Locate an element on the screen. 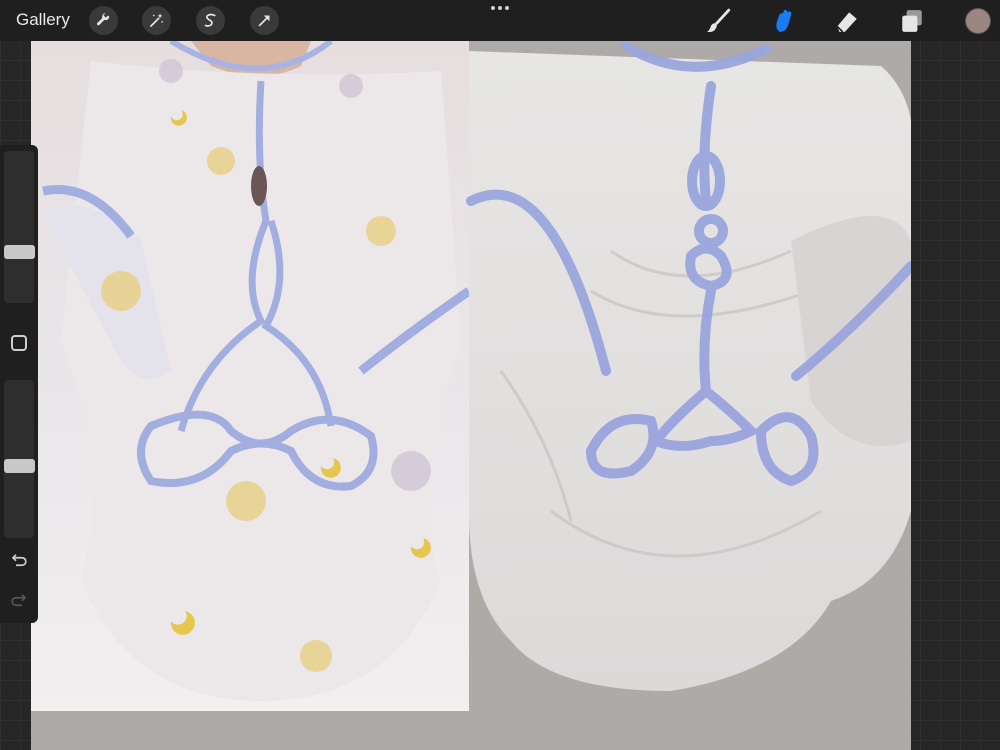  actions-button is located at coordinates (103, 20).